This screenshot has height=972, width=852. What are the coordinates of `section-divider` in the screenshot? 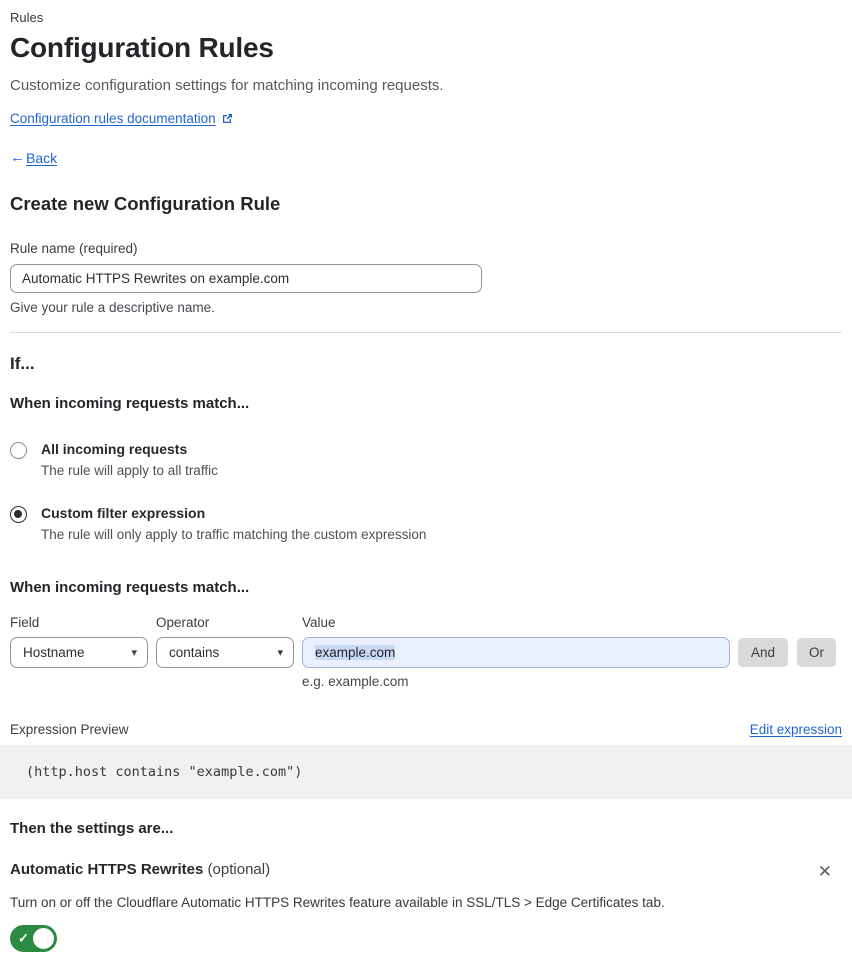 It's located at (426, 332).